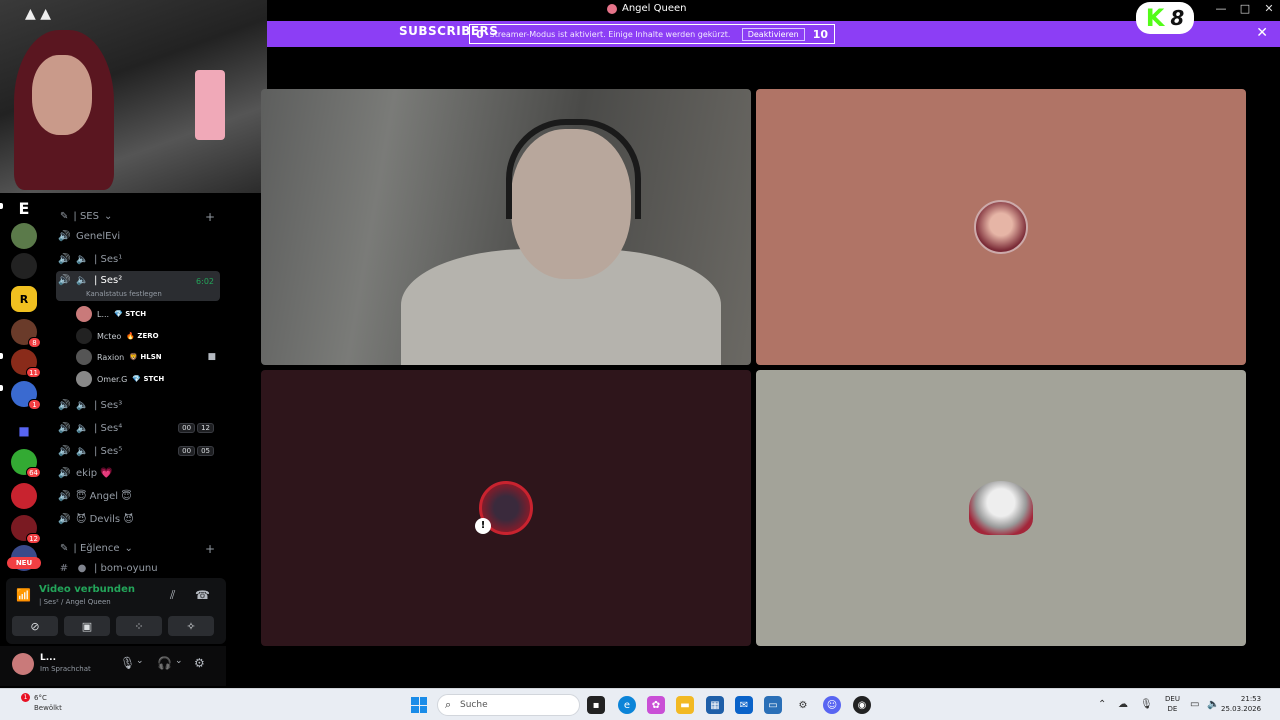  I want to click on voice-channel: 🔊 😇 Angel 😇, so click(138, 496).